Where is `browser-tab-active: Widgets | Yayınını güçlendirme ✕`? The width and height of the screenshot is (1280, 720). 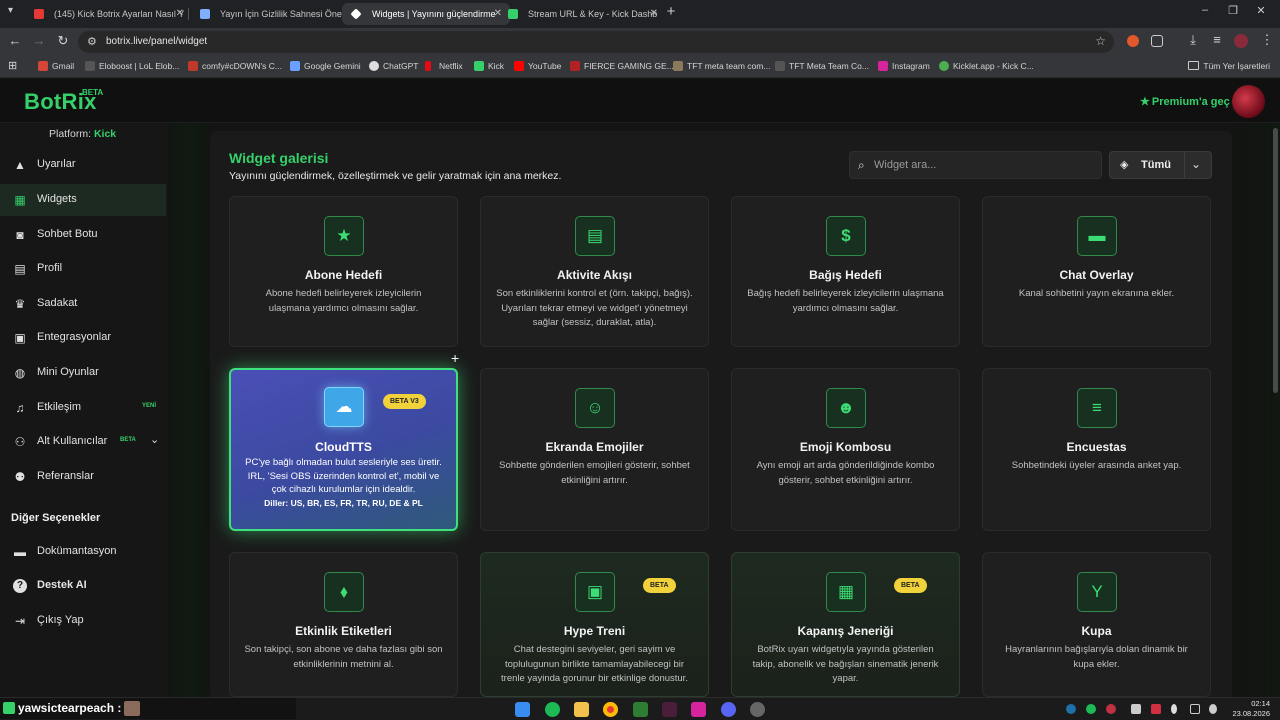 browser-tab-active: Widgets | Yayınını güçlendirme ✕ is located at coordinates (426, 14).